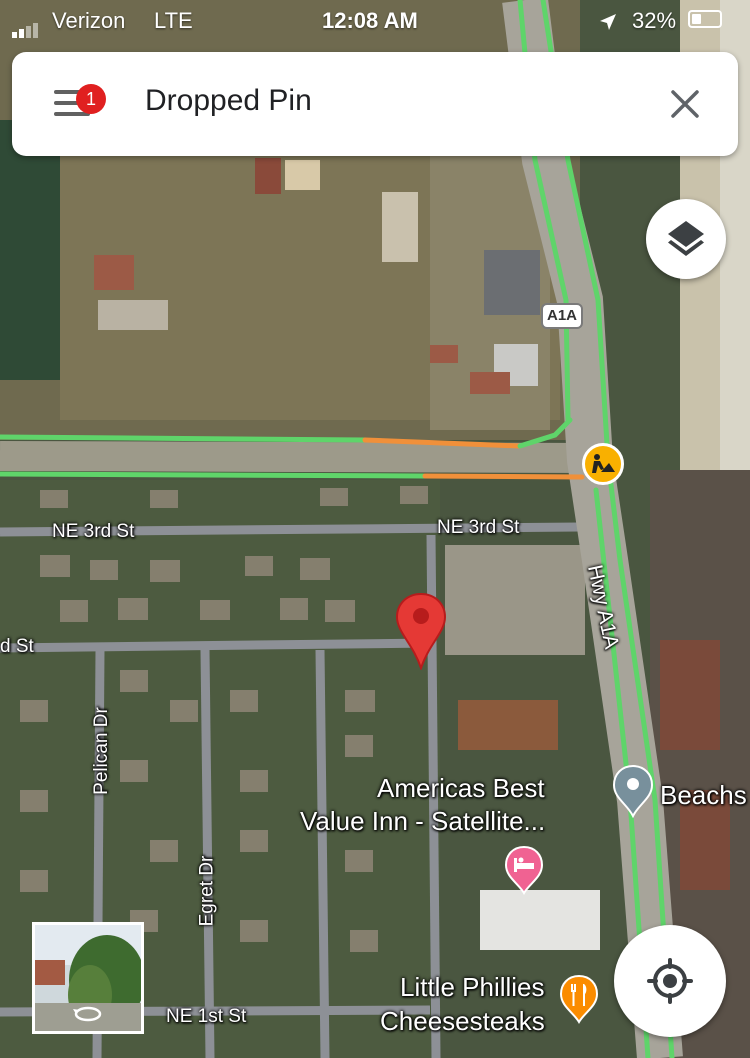 The height and width of the screenshot is (1058, 750). I want to click on street-label-ne-1st-st: NE 1st St, so click(206, 1016).